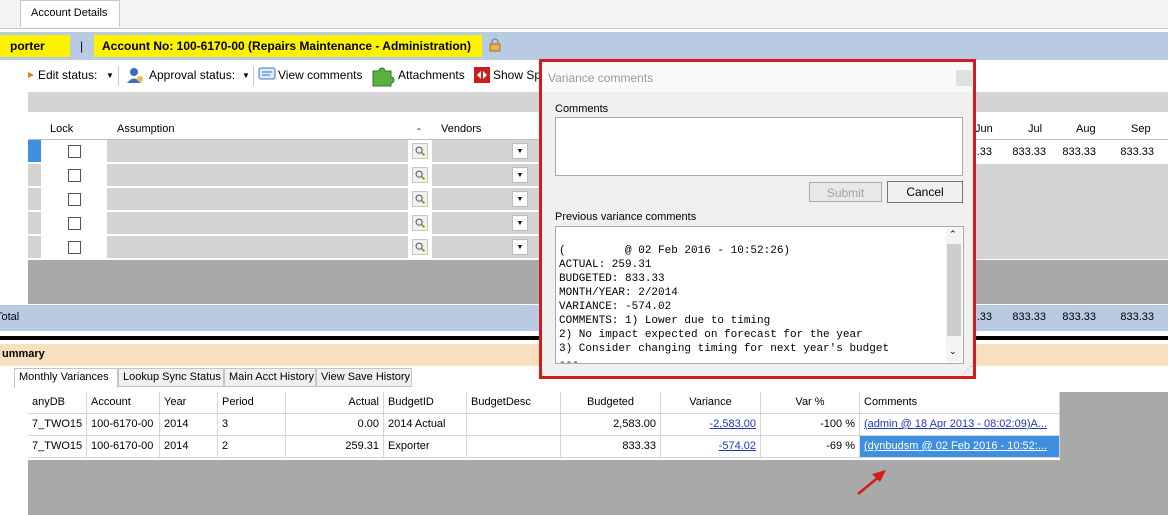 This screenshot has width=1168, height=515. I want to click on cell-varpct: -100 %, so click(810, 425).